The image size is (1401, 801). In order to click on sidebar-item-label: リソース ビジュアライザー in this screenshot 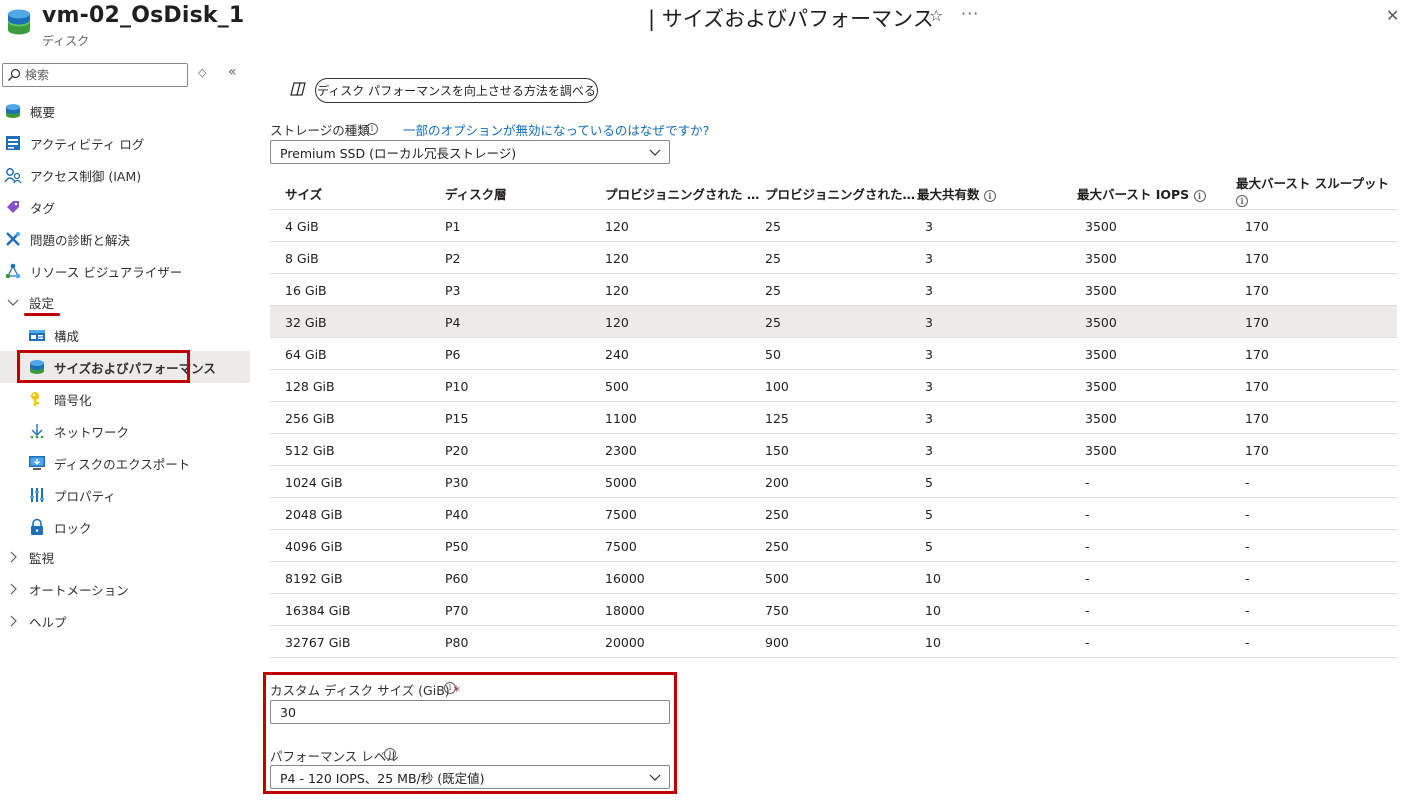, I will do `click(106, 272)`.